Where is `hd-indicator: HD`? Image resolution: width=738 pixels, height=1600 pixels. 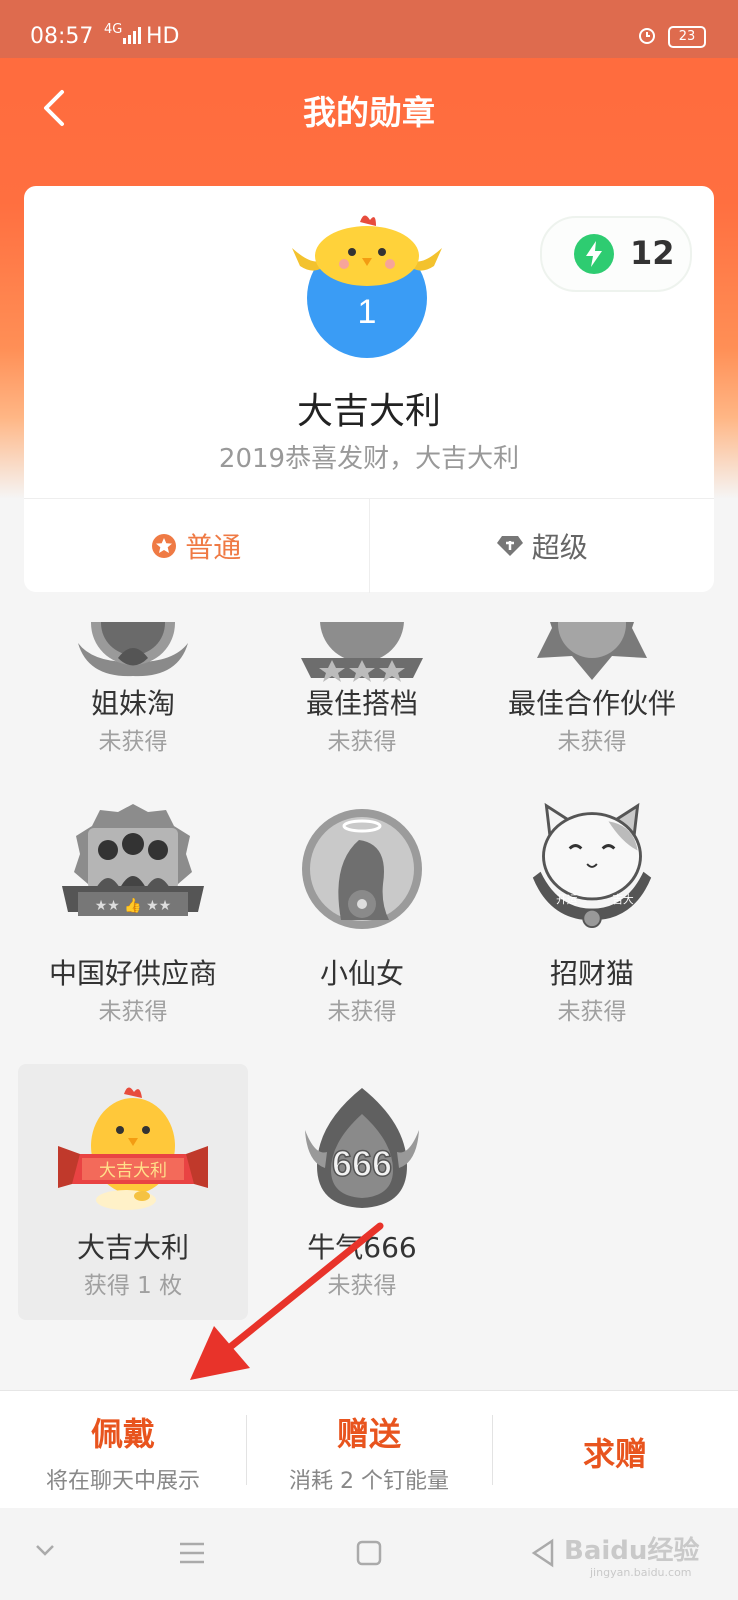 hd-indicator: HD is located at coordinates (163, 36).